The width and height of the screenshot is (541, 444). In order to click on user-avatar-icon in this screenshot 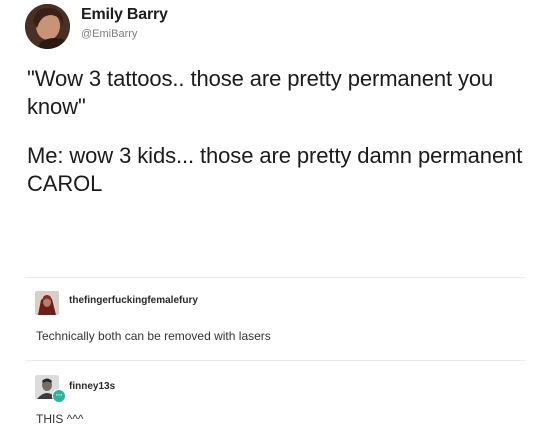, I will do `click(47, 303)`.